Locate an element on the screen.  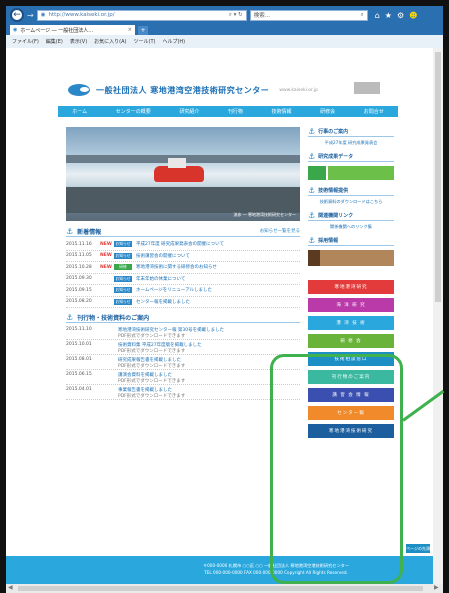
news-title-link: ホームページをリニューアルしました is located at coordinates (174, 290).